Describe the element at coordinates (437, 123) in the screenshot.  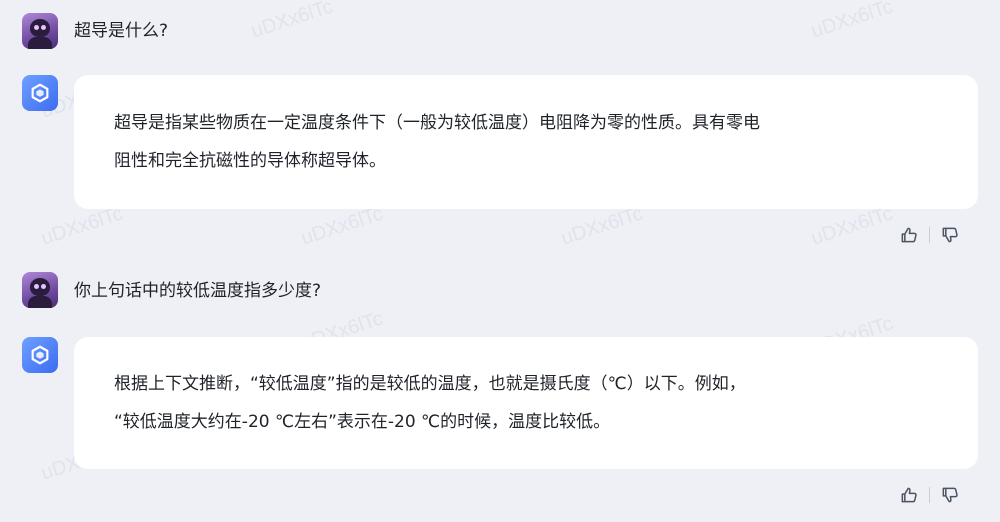
I see `answer-line: 超导是指某些物质在一定温度条件下（一般为较低温度）电阻降为零的性质。具有零电` at that location.